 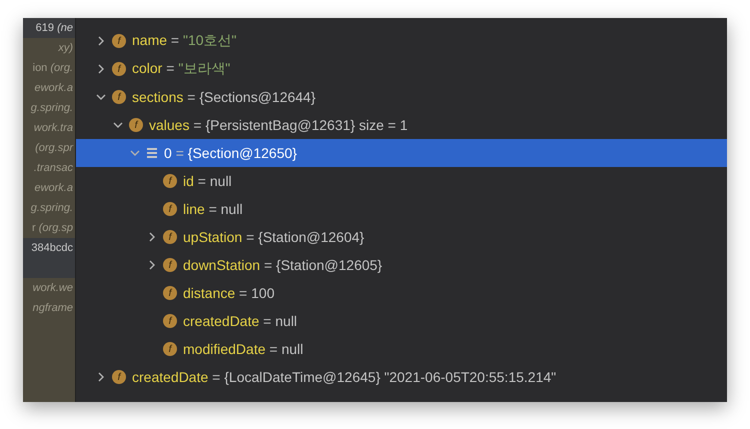 I want to click on variable-text: downStation = {Station@12605}, so click(x=282, y=265).